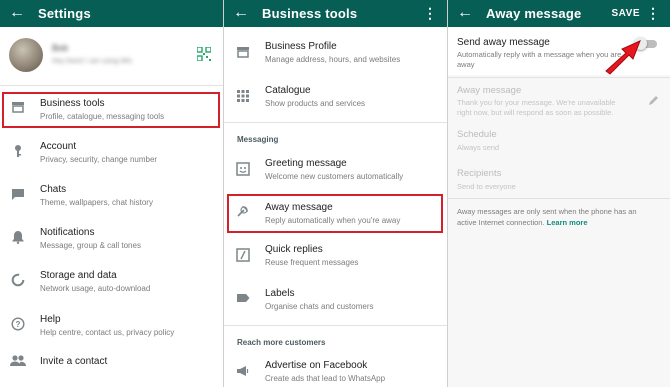 Image resolution: width=670 pixels, height=387 pixels. Describe the element at coordinates (310, 13) in the screenshot. I see `page-title: Business tools` at that location.